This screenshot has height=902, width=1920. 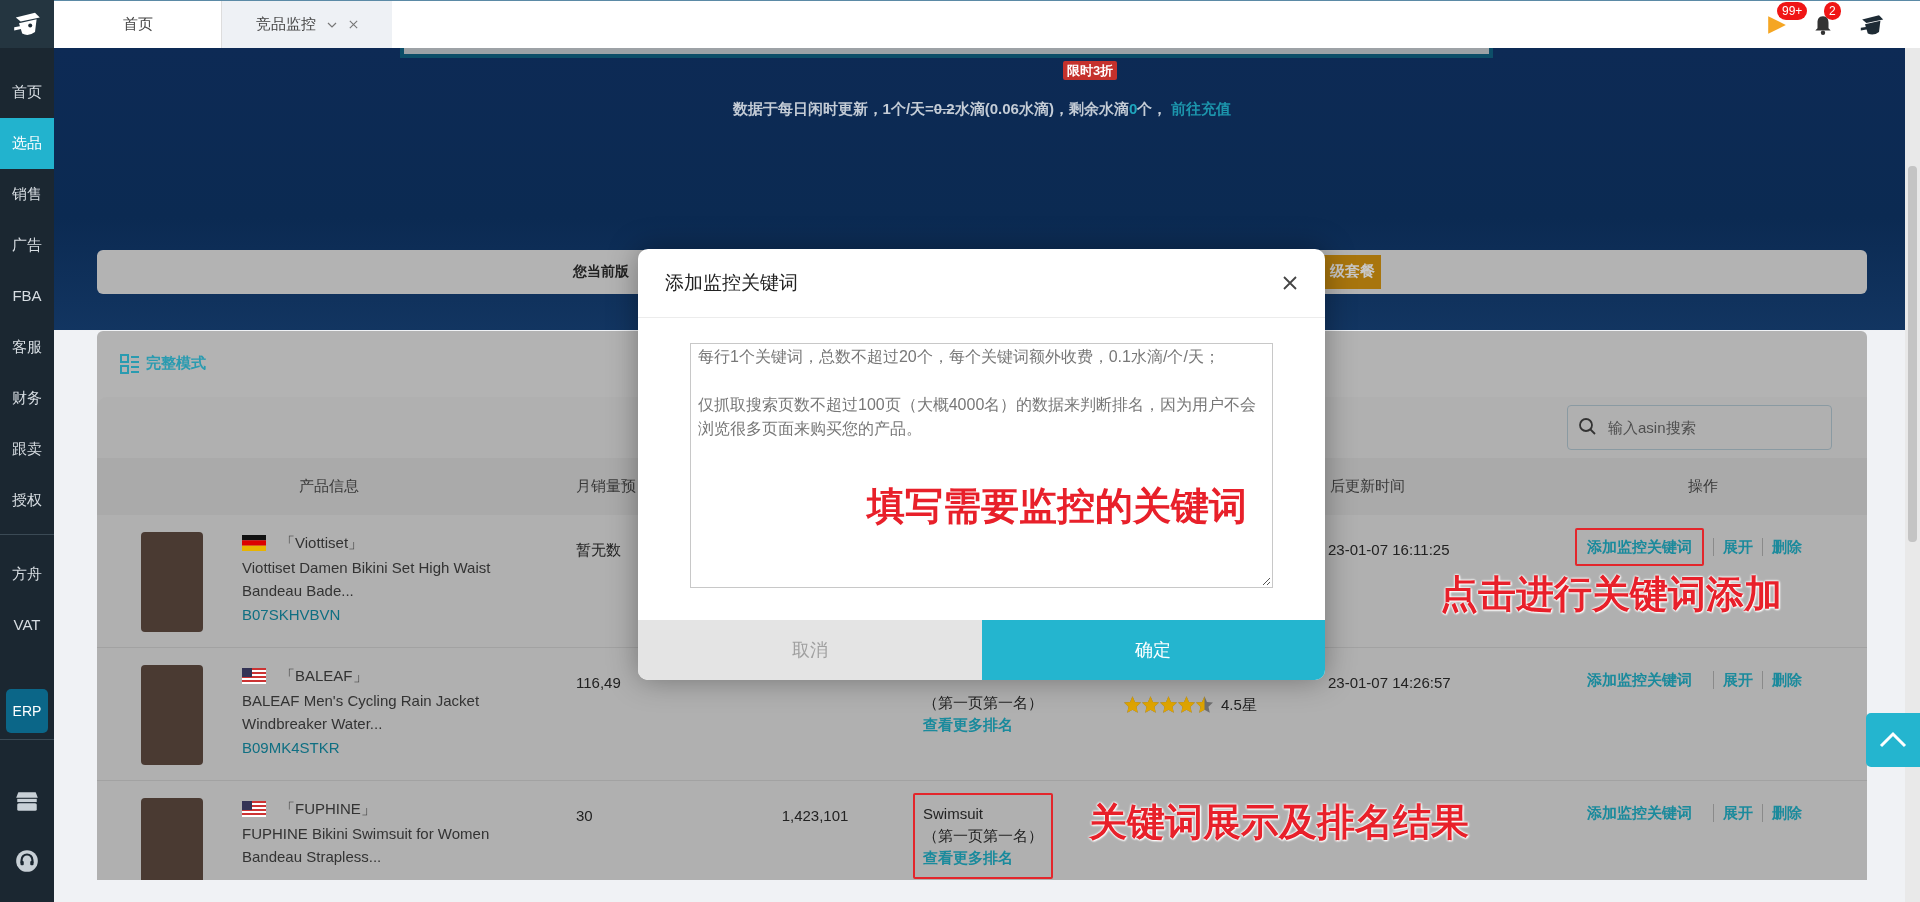 What do you see at coordinates (1389, 682) in the screenshot?
I see `updated-time: 23-01-07 14:26:57` at bounding box center [1389, 682].